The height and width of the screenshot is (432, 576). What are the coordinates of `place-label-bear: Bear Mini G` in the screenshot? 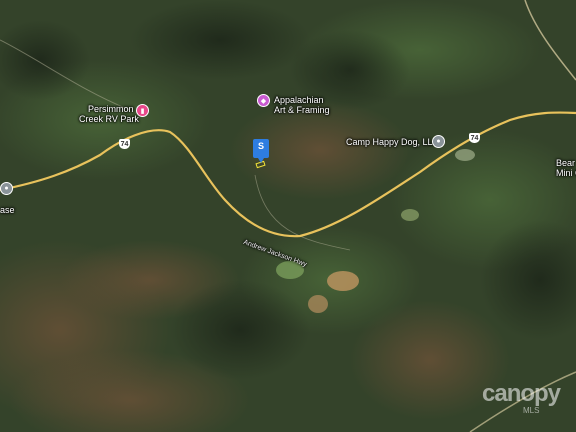 It's located at (566, 168).